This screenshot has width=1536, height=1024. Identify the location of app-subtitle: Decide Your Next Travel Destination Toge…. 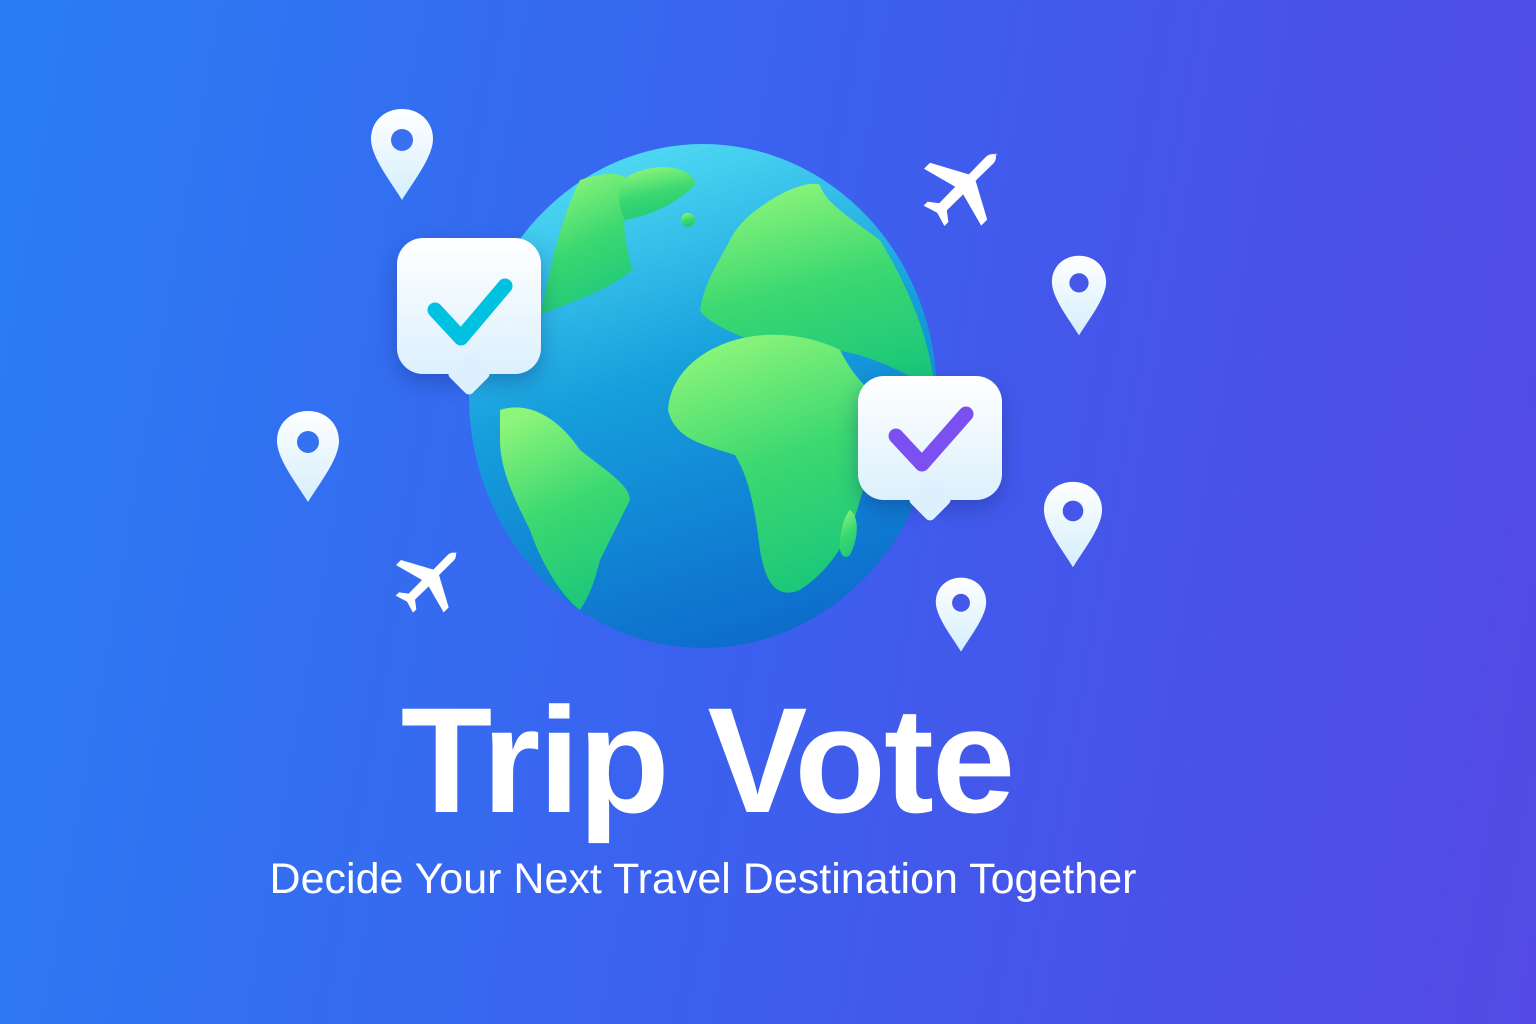
(703, 879).